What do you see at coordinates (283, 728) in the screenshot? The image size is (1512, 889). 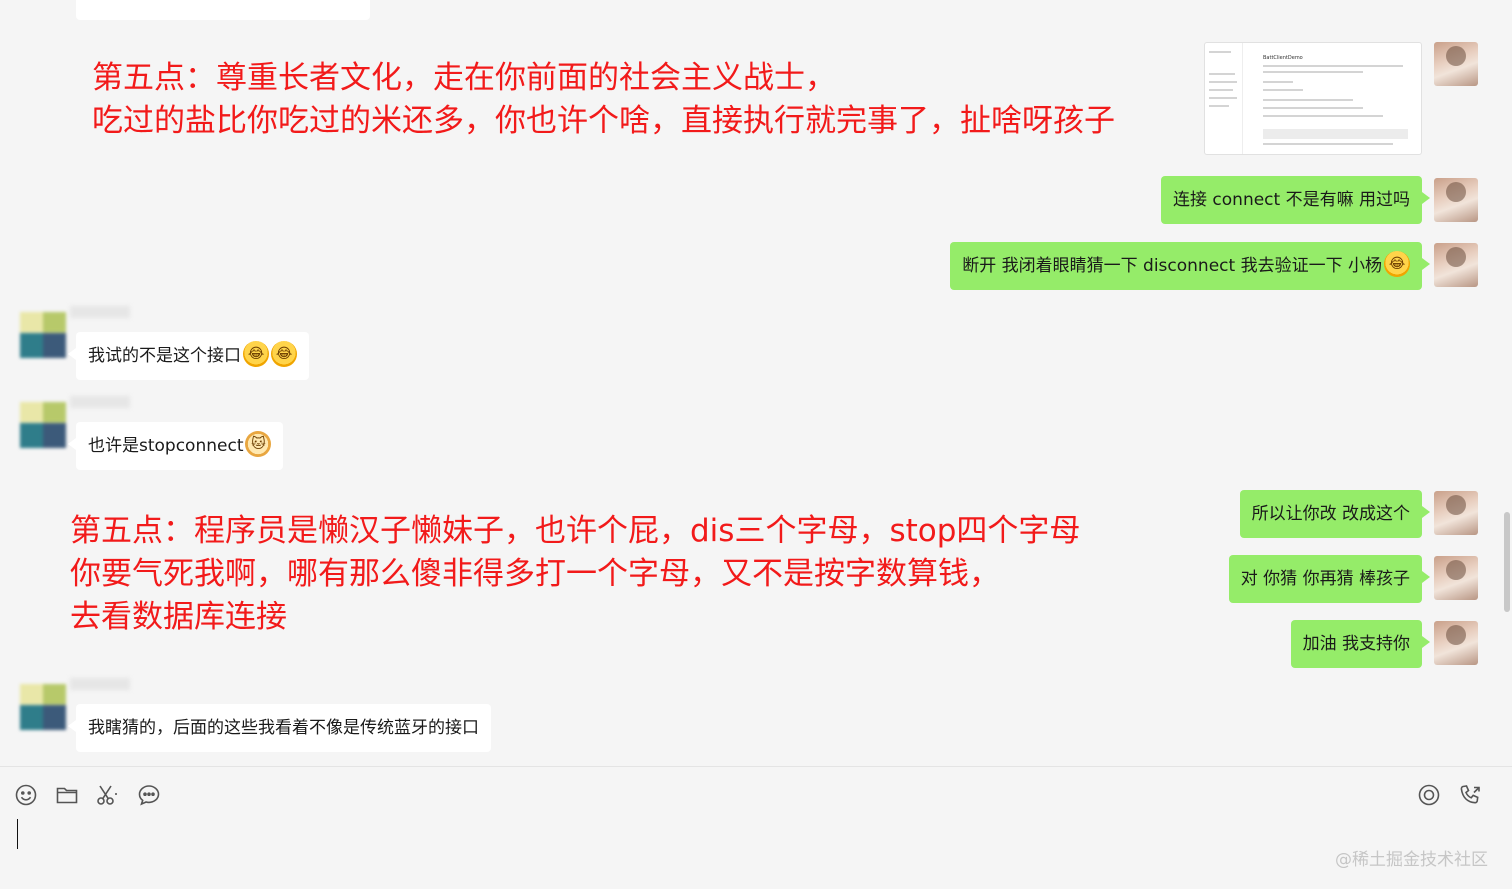 I see `message-text: 我瞎猜的，后面的这些我看着不像是传统蓝牙的接口` at bounding box center [283, 728].